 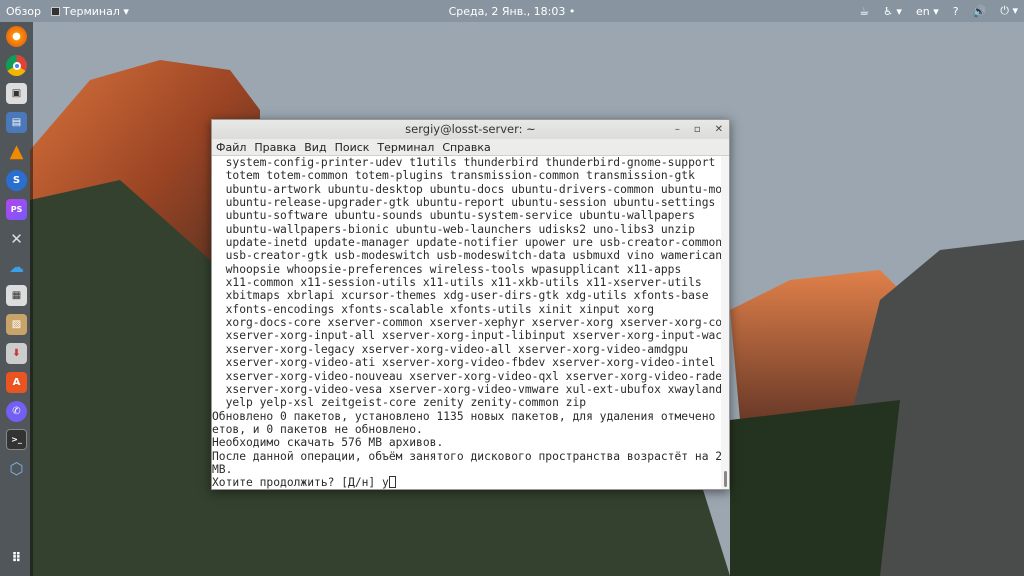 I want to click on chrome-icon, so click(x=16, y=65).